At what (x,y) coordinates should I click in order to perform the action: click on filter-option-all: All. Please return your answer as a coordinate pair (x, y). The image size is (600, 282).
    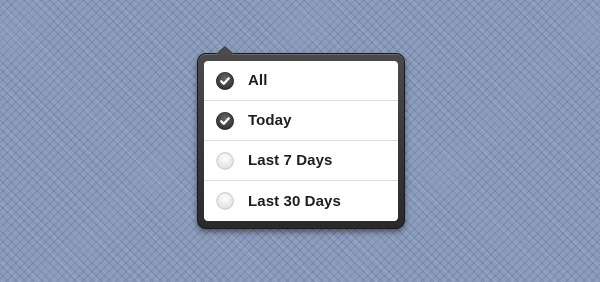
    Looking at the image, I should click on (301, 81).